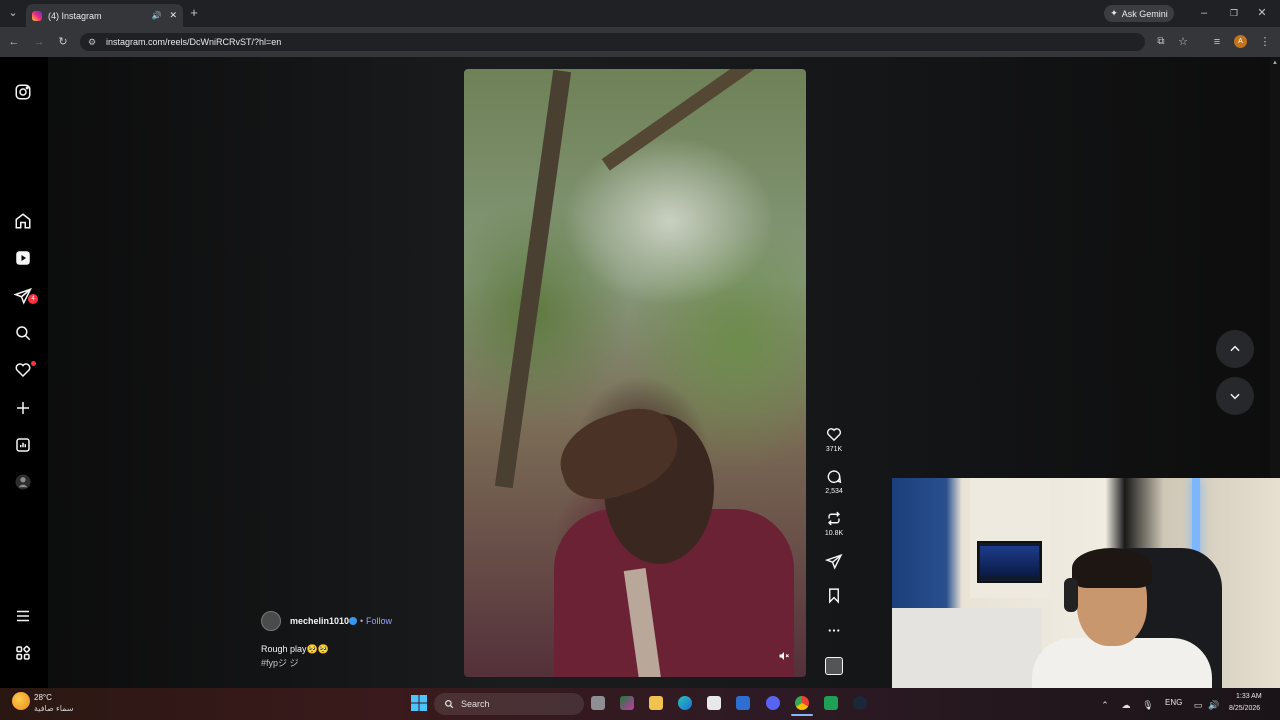  Describe the element at coordinates (37, 15) in the screenshot. I see `instagram-favicon-icon` at that location.